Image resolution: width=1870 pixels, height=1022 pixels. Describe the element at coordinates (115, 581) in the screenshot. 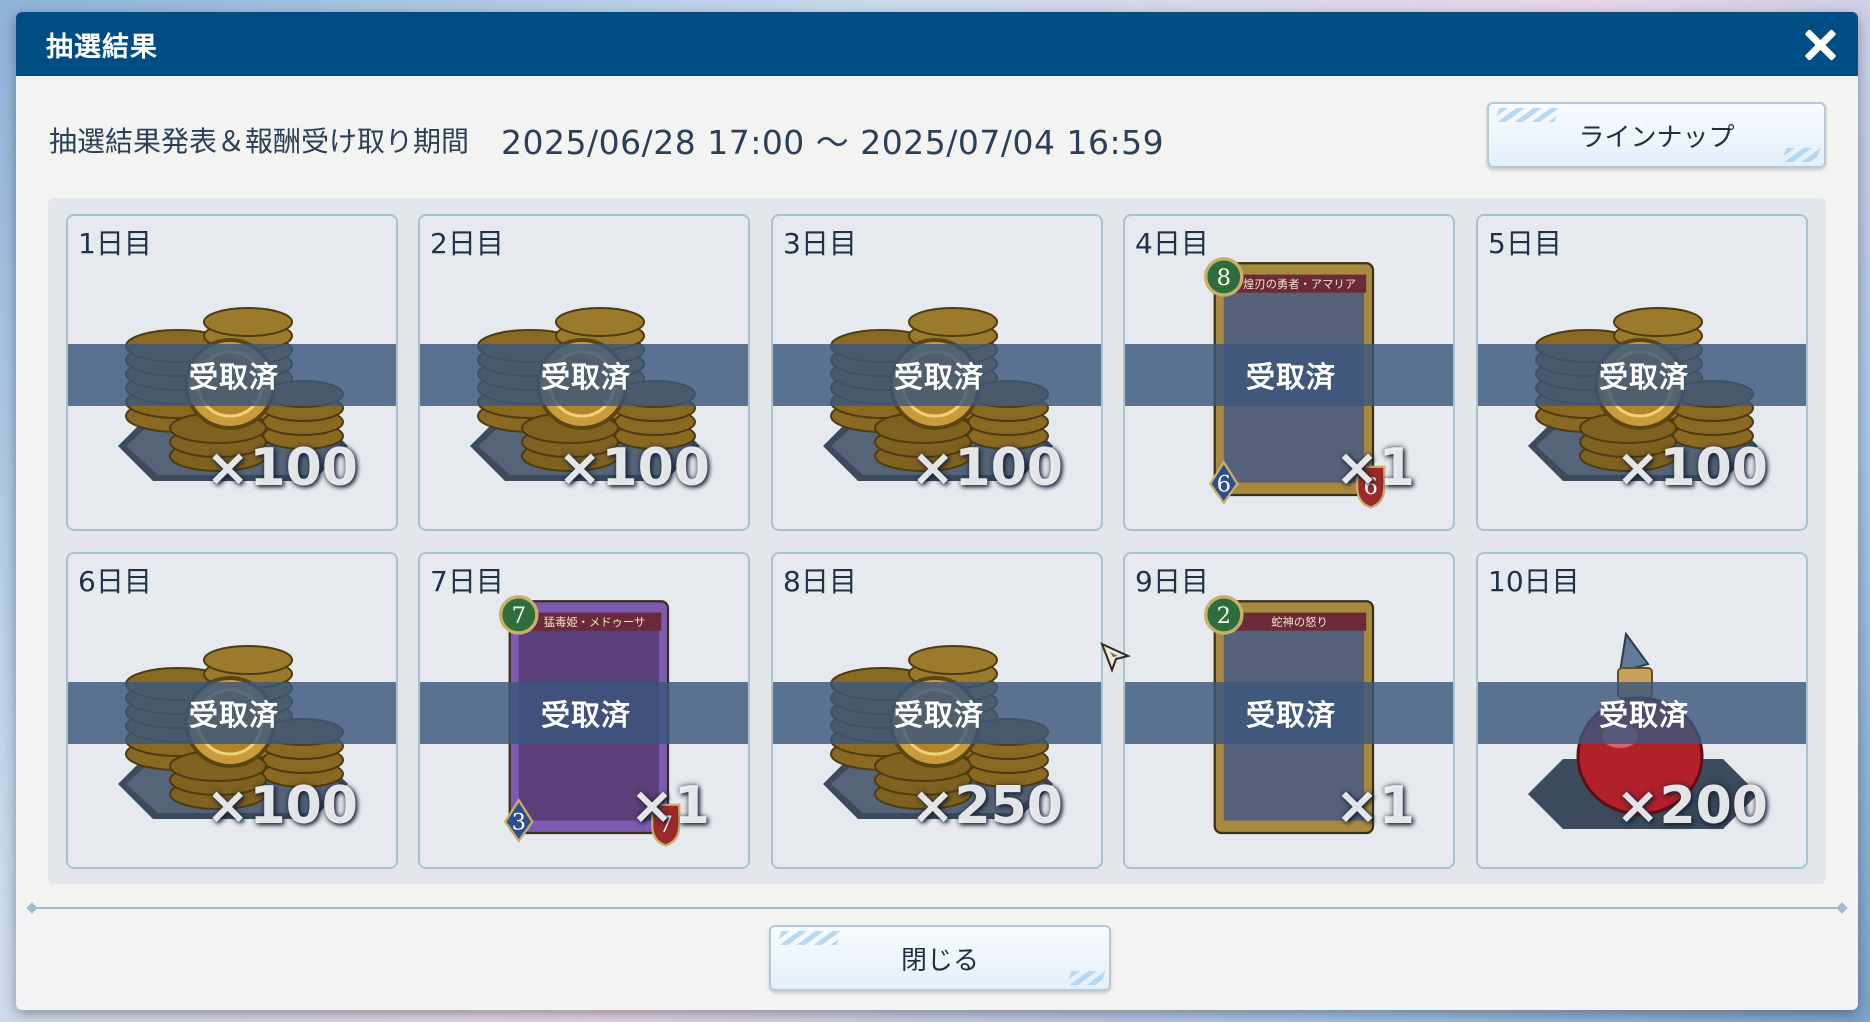

I see `day-label: 6日目` at that location.